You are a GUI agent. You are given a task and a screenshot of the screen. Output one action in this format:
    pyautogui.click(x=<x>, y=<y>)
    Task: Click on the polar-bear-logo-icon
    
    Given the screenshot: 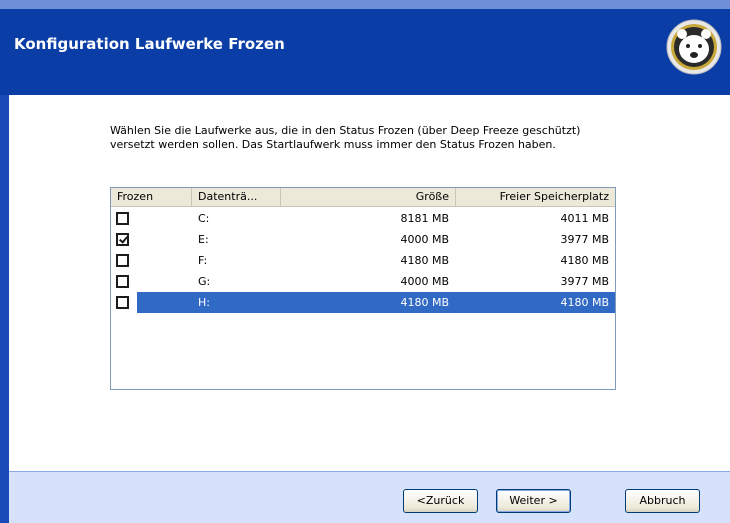 What is the action you would take?
    pyautogui.click(x=694, y=47)
    